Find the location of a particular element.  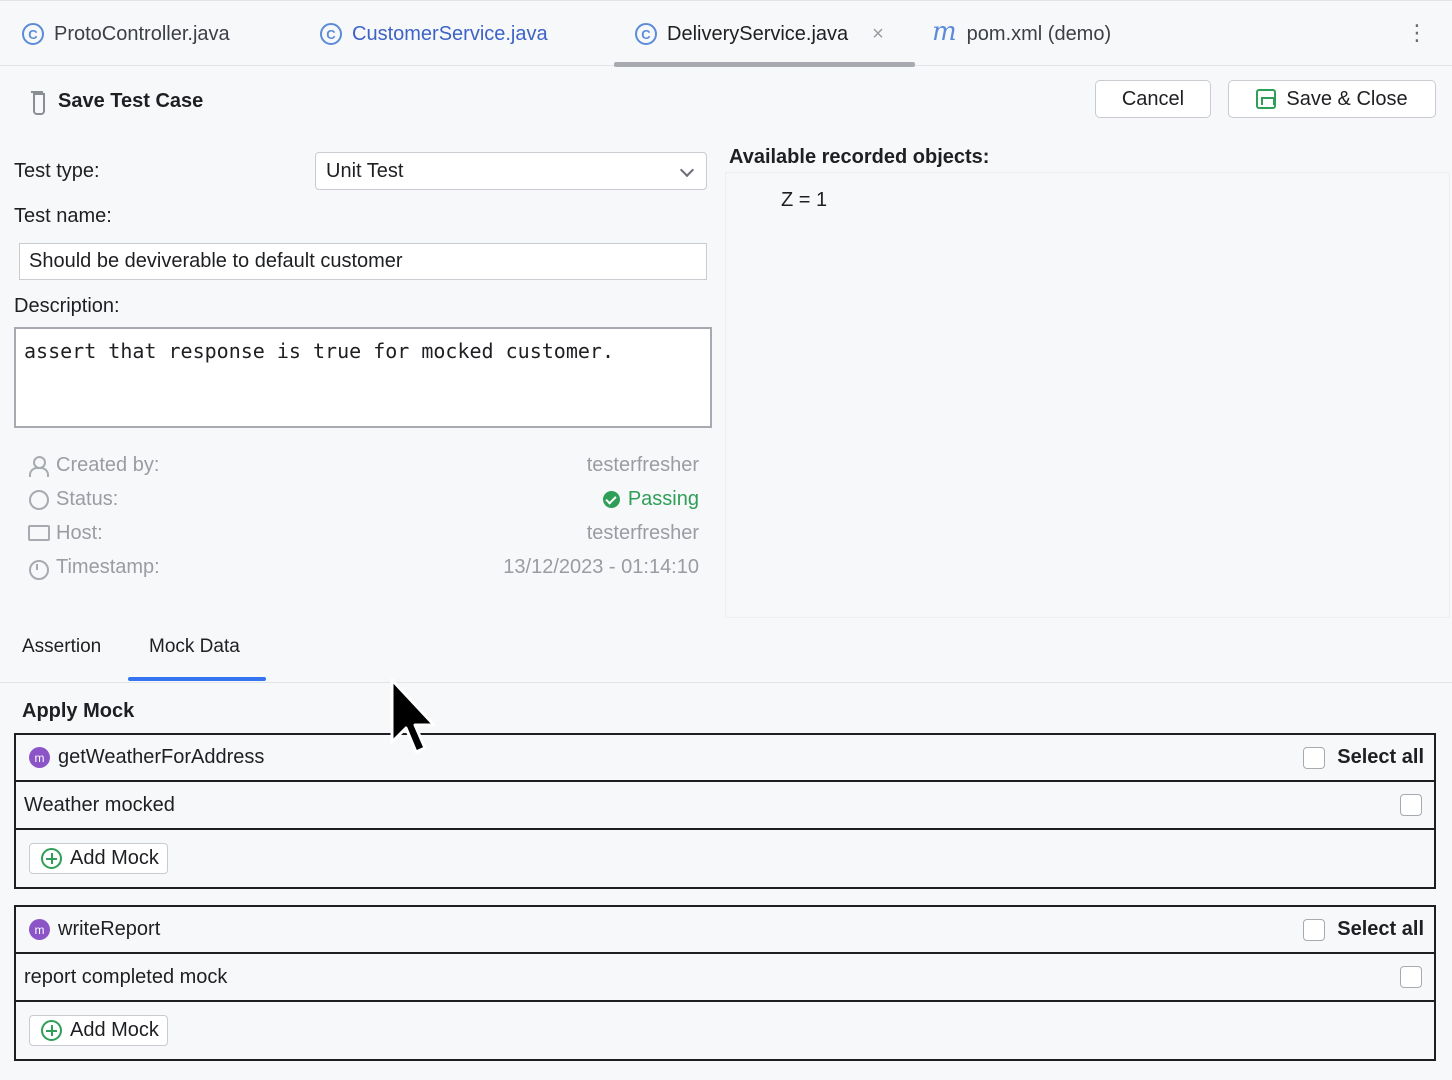

test-type-select: Unit Test is located at coordinates (511, 171).